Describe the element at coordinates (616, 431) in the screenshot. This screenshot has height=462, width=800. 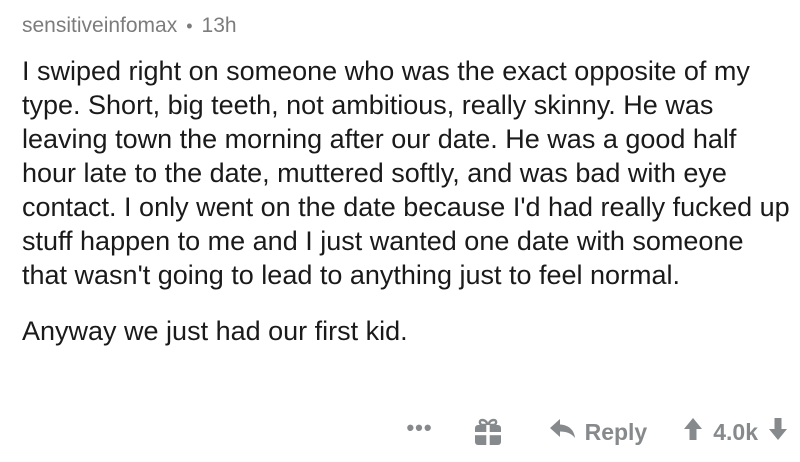
I see `reply-label: Reply` at that location.